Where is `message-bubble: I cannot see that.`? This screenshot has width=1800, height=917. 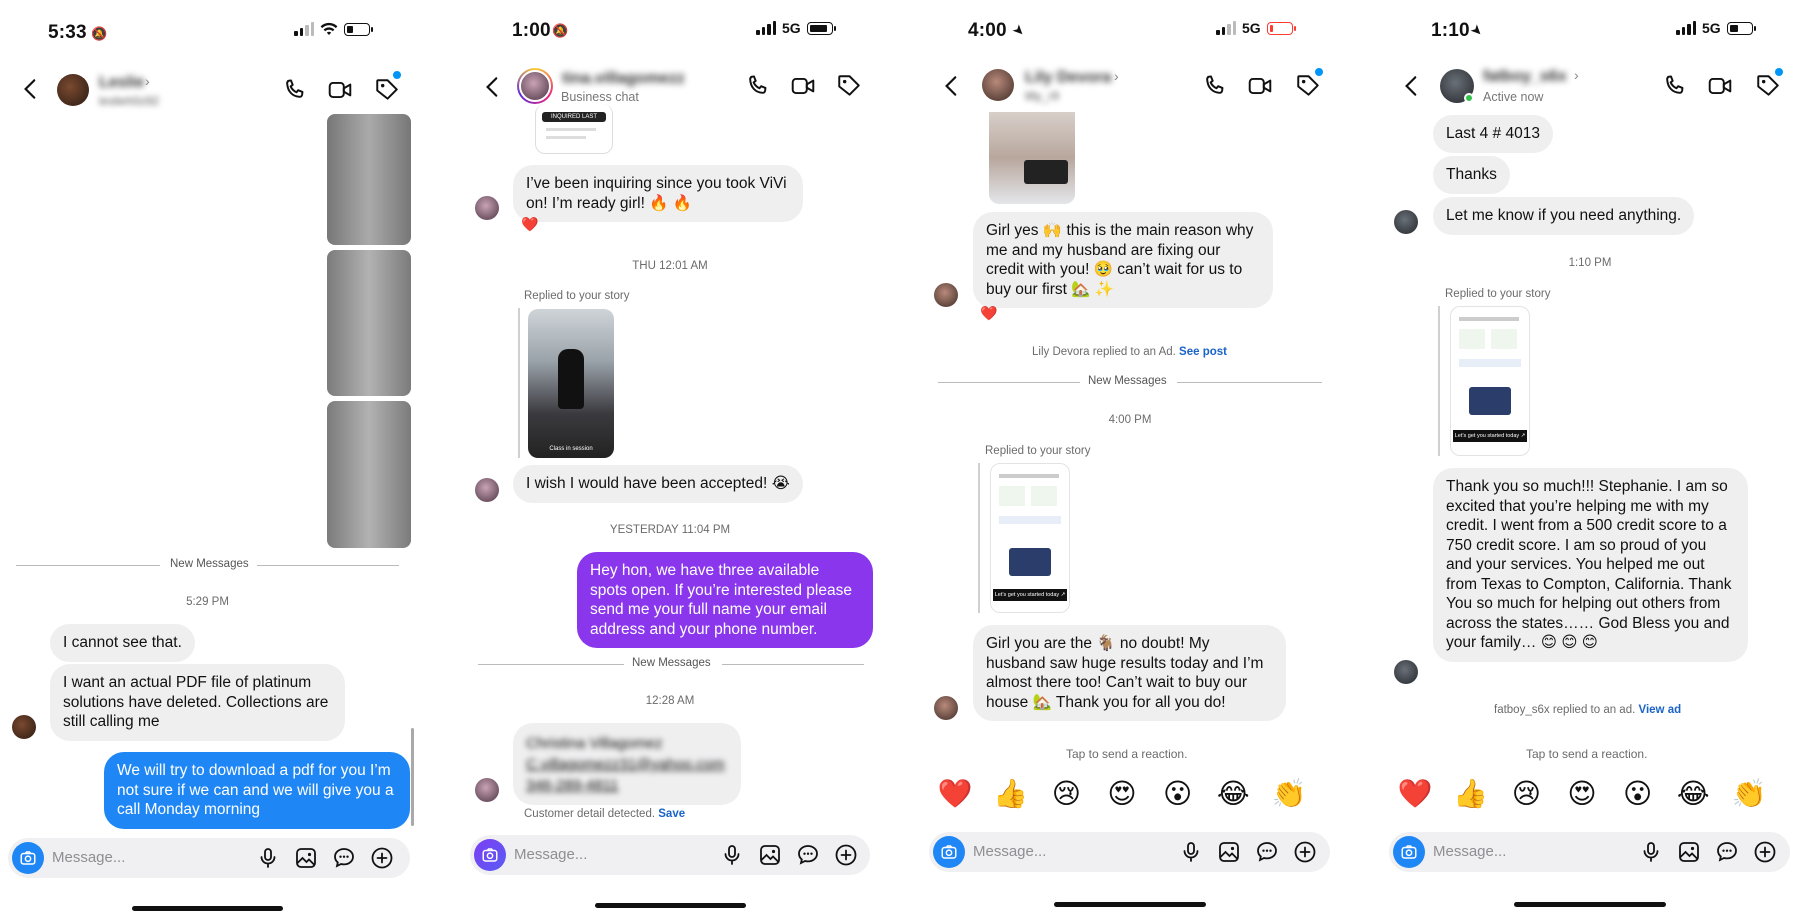 message-bubble: I cannot see that. is located at coordinates (122, 643).